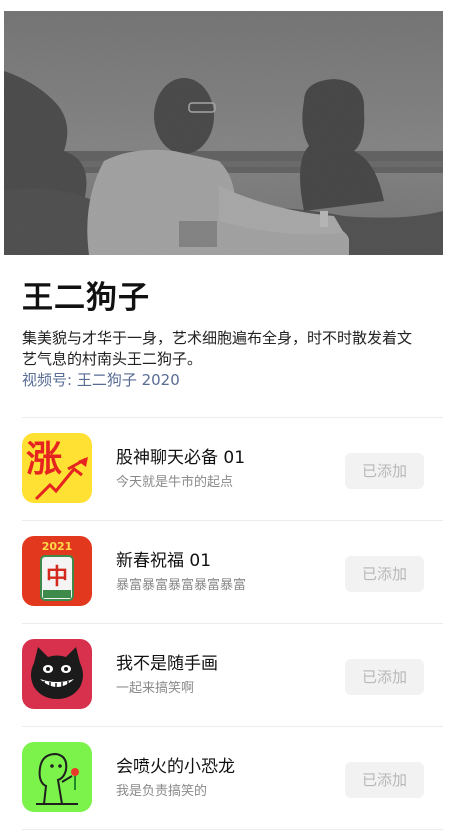  Describe the element at coordinates (101, 380) in the screenshot. I see `channel-id-link: 视频号: 王二狗子 2020` at that location.